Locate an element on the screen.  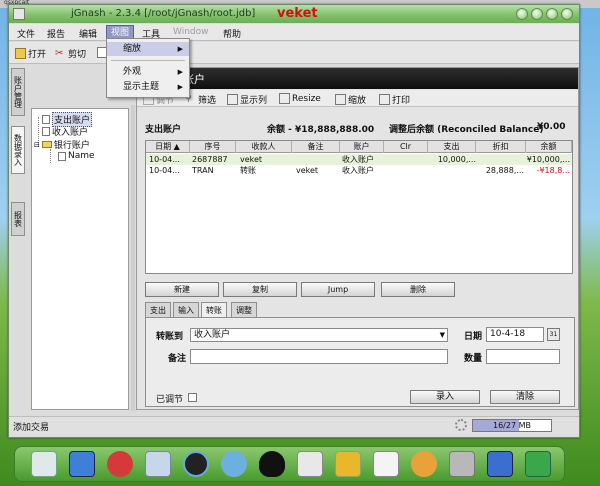
tab-reports: 报表 is located at coordinates (18, 219).